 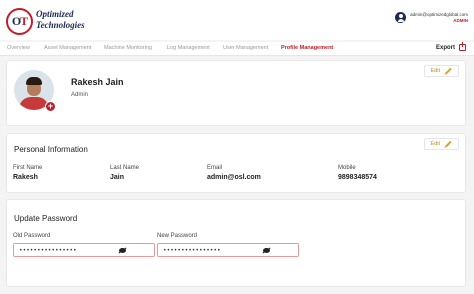 What do you see at coordinates (67, 48) in the screenshot?
I see `tab-asset-management: Asset Management` at bounding box center [67, 48].